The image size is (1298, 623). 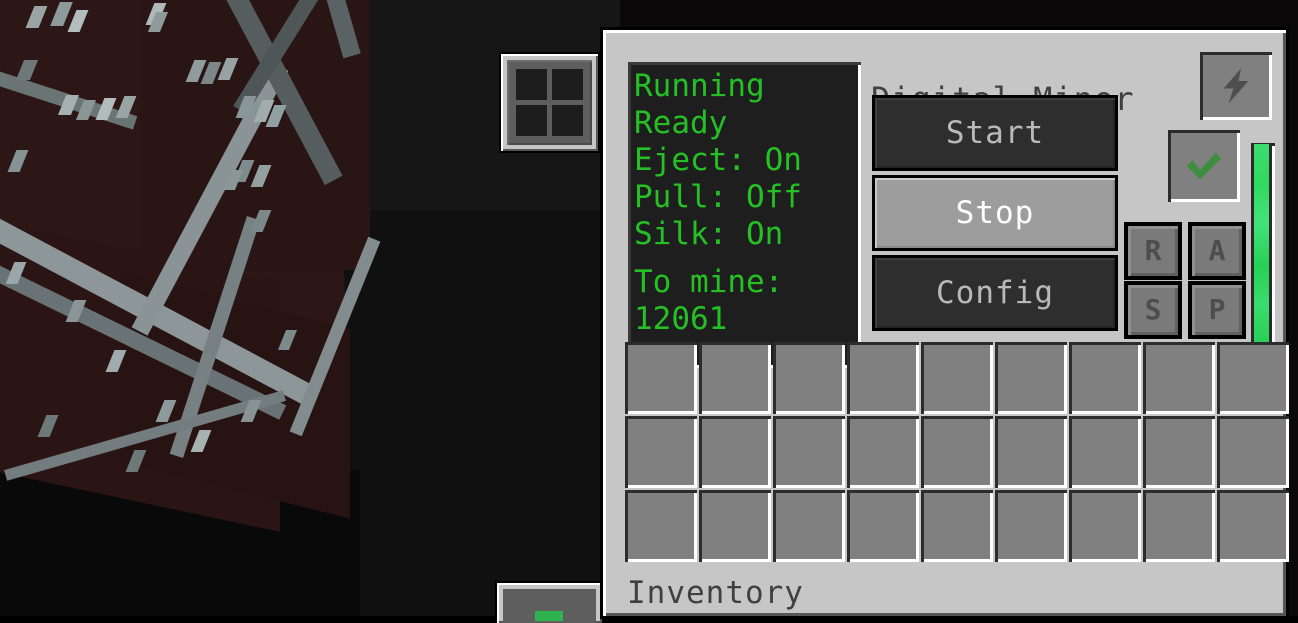 I want to click on config-button-s: S, so click(x=1153, y=310).